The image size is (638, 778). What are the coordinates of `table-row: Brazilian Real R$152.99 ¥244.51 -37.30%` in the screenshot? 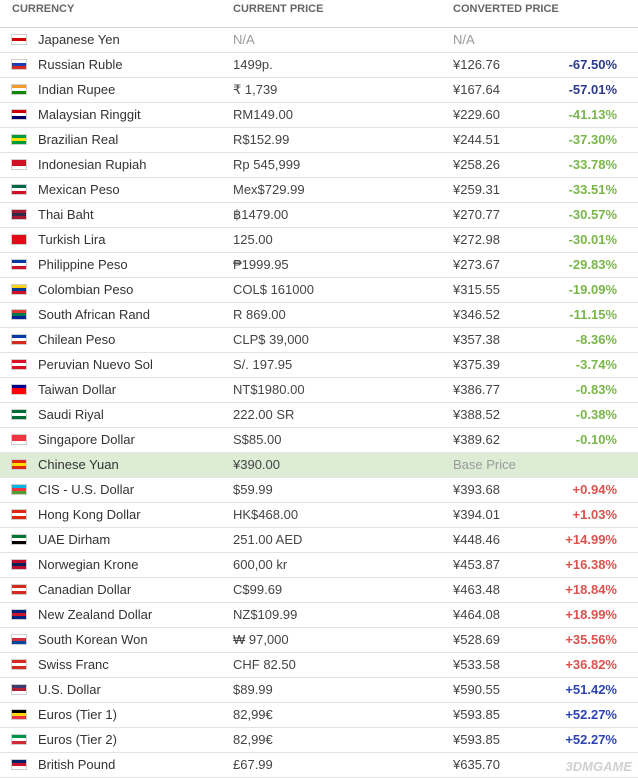 It's located at (319, 140).